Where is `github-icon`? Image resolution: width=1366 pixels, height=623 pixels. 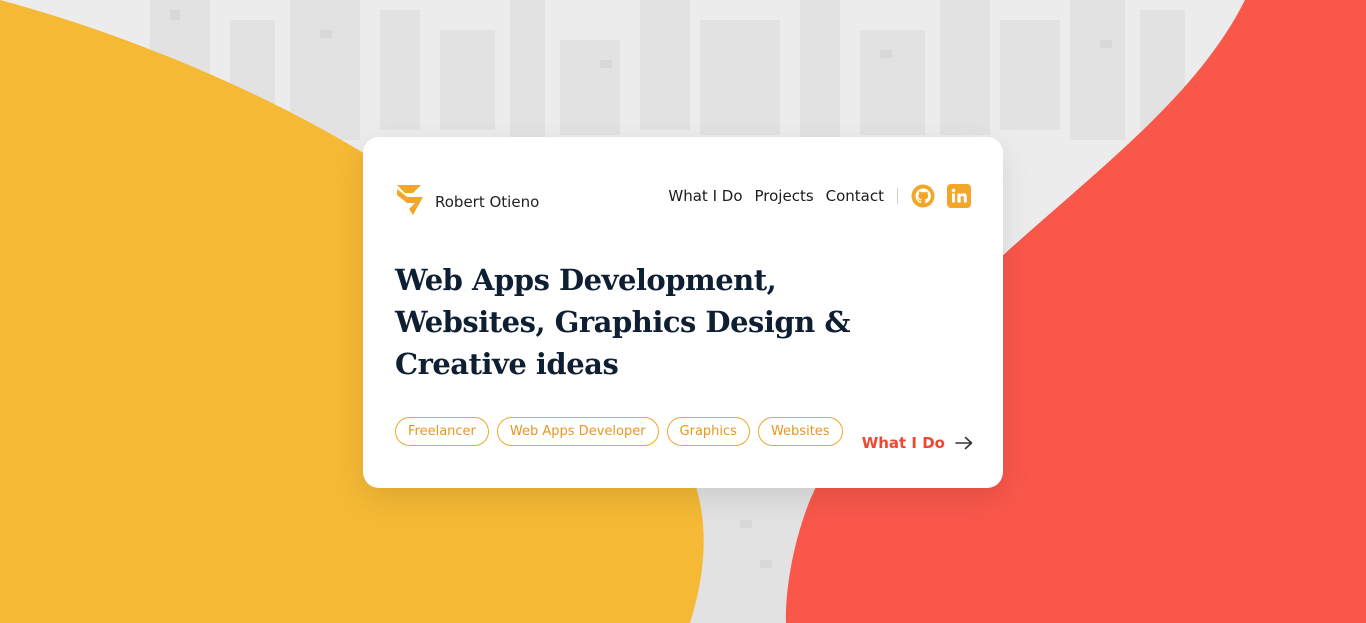
github-icon is located at coordinates (923, 196).